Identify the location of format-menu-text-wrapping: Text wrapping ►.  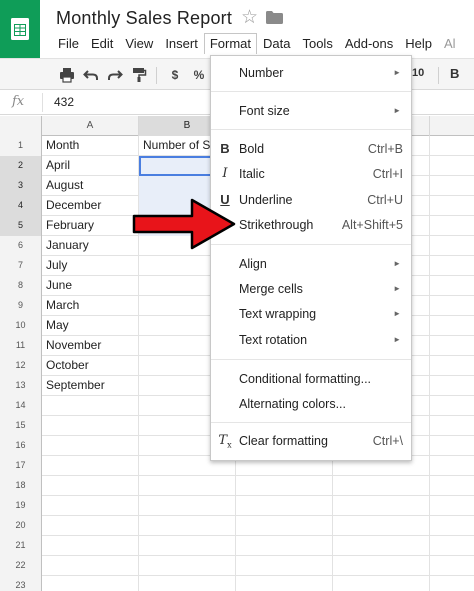
(311, 315).